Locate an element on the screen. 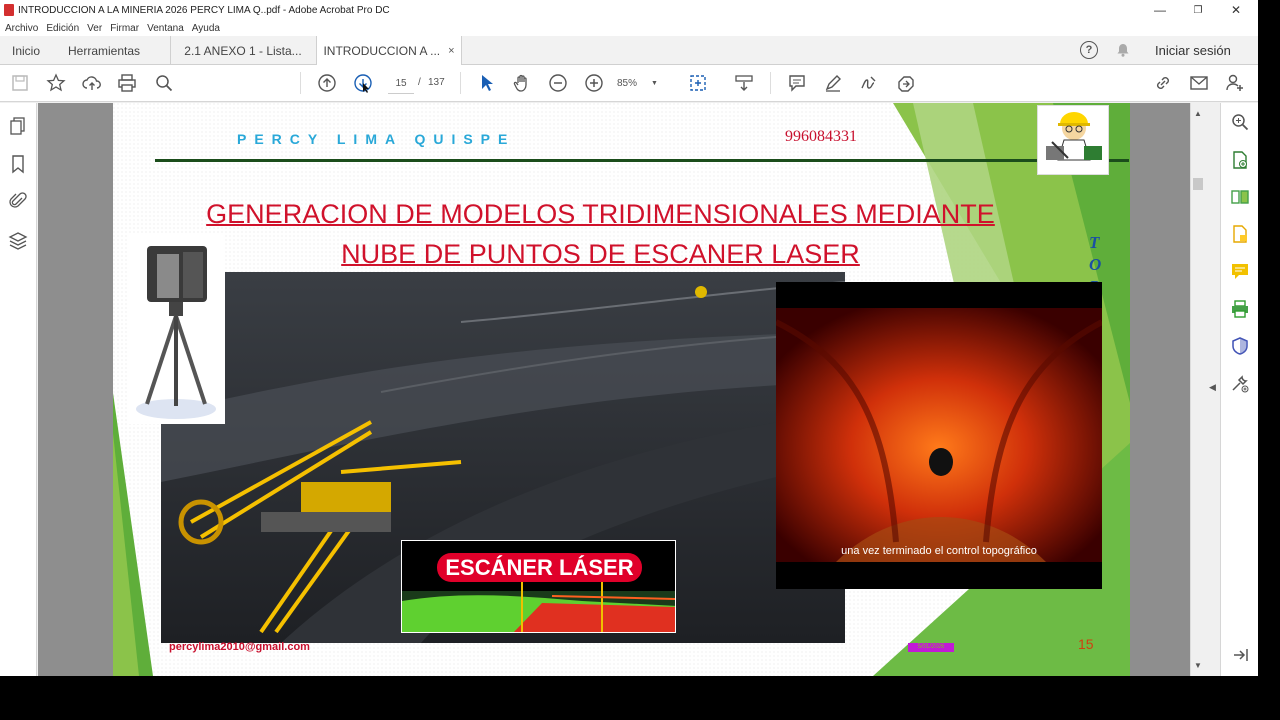  slide-phone: 996084331 is located at coordinates (821, 136).